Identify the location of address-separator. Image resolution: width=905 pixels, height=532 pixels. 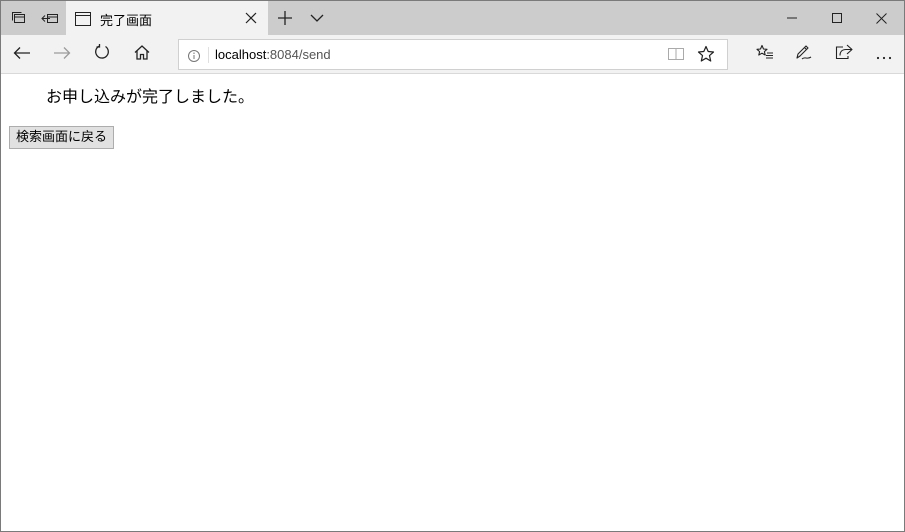
(208, 55).